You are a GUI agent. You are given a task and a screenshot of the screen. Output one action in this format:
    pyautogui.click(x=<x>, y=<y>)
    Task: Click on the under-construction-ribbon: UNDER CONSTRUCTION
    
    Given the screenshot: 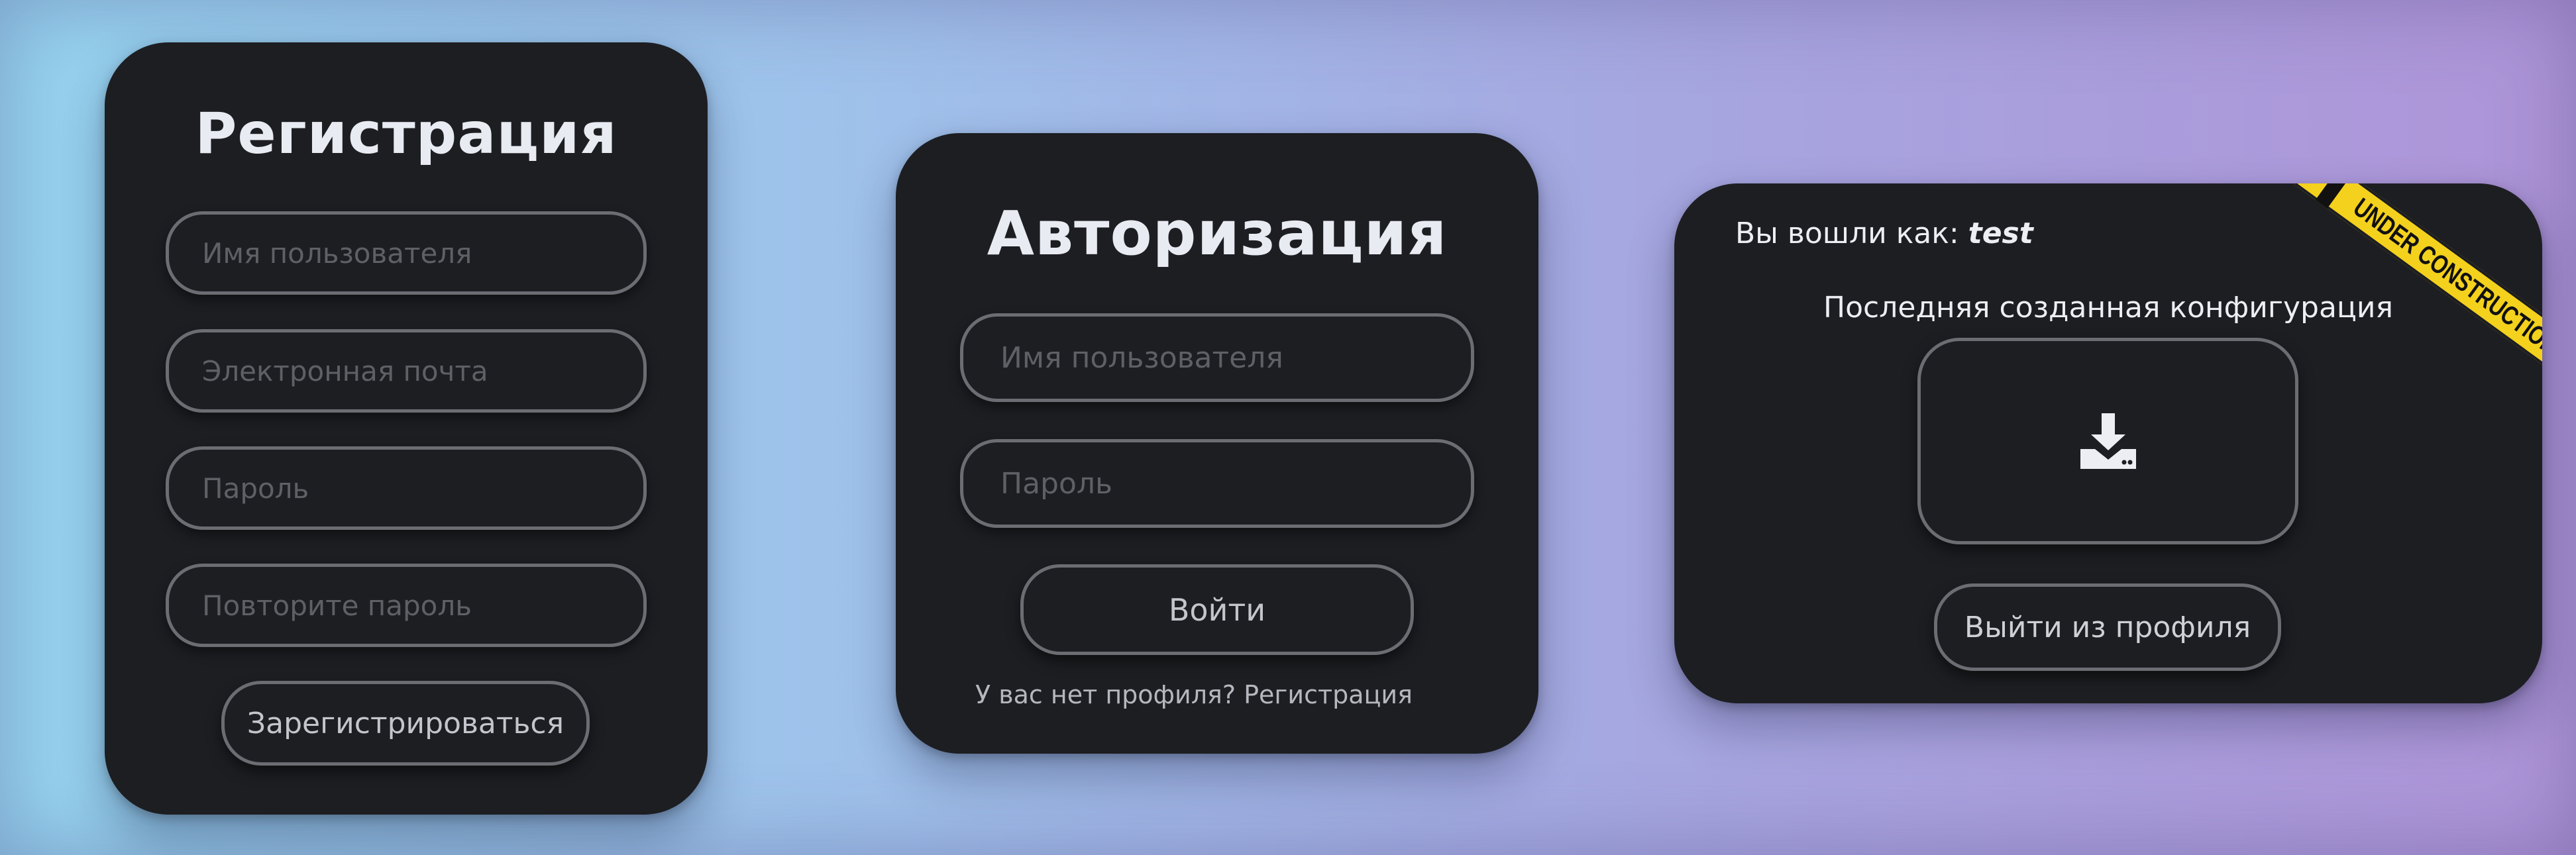 What is the action you would take?
    pyautogui.click(x=2403, y=289)
    